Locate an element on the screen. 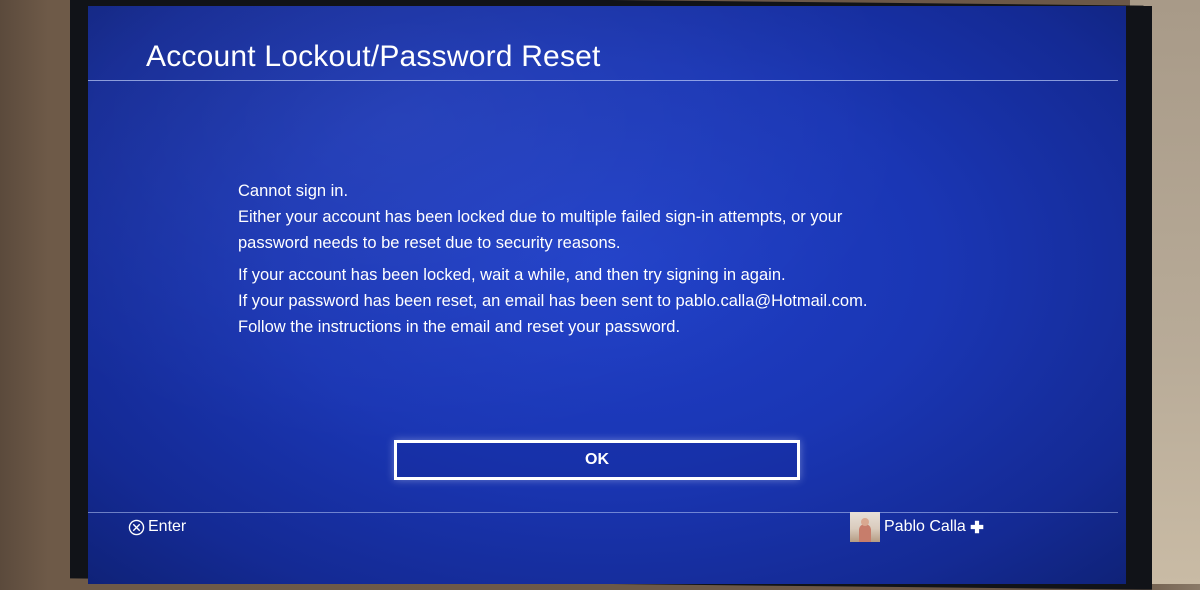 The width and height of the screenshot is (1200, 590). enter-label: Enter is located at coordinates (167, 526).